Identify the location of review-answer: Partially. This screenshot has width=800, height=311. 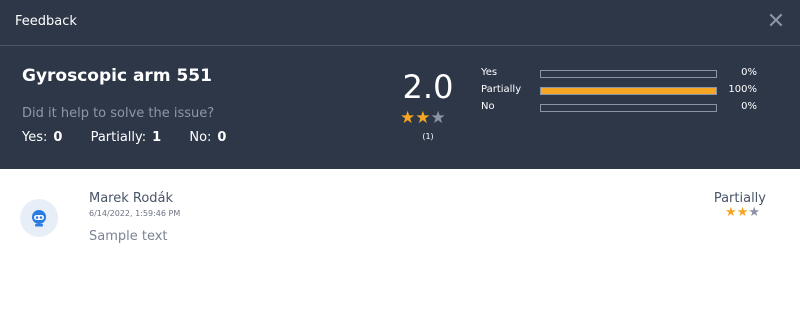
(739, 198).